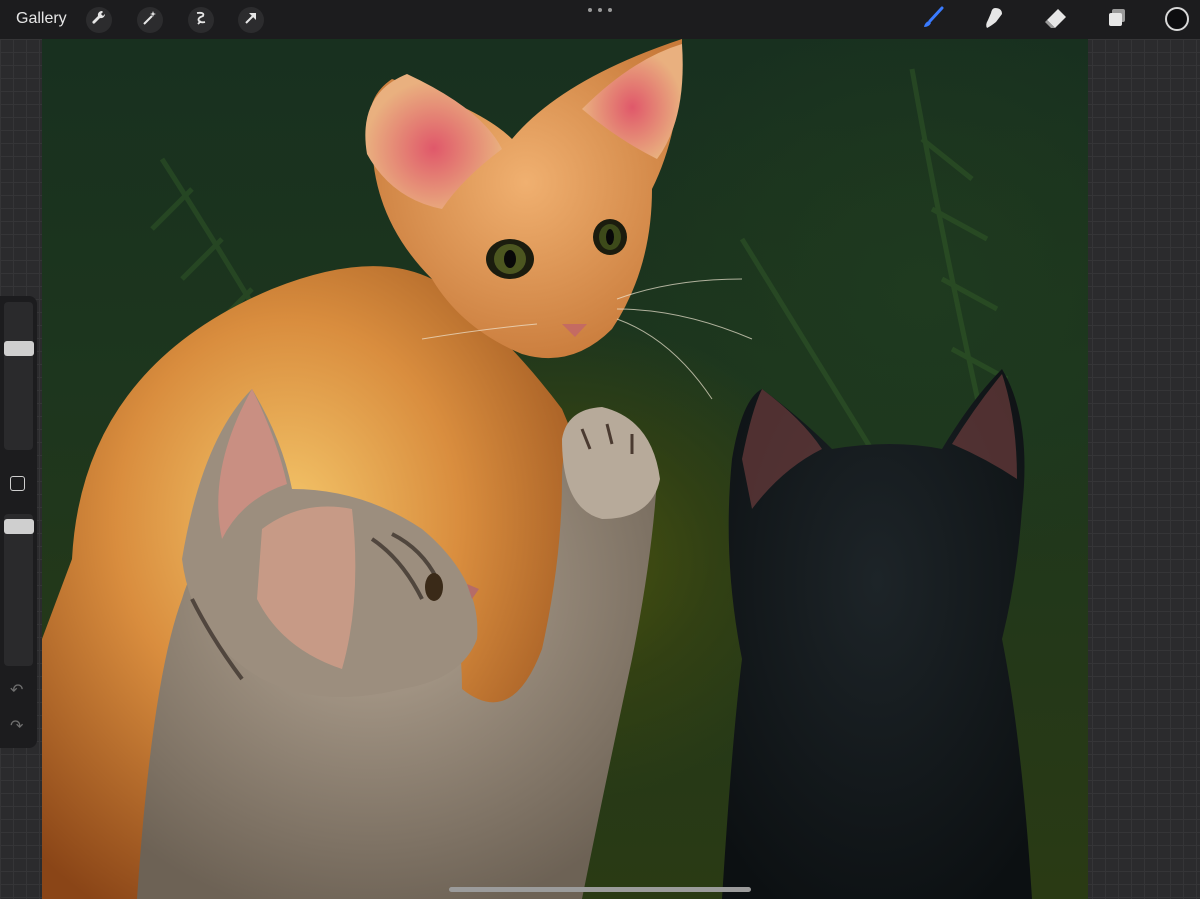 Image resolution: width=1200 pixels, height=899 pixels. I want to click on eraser-icon, so click(1056, 20).